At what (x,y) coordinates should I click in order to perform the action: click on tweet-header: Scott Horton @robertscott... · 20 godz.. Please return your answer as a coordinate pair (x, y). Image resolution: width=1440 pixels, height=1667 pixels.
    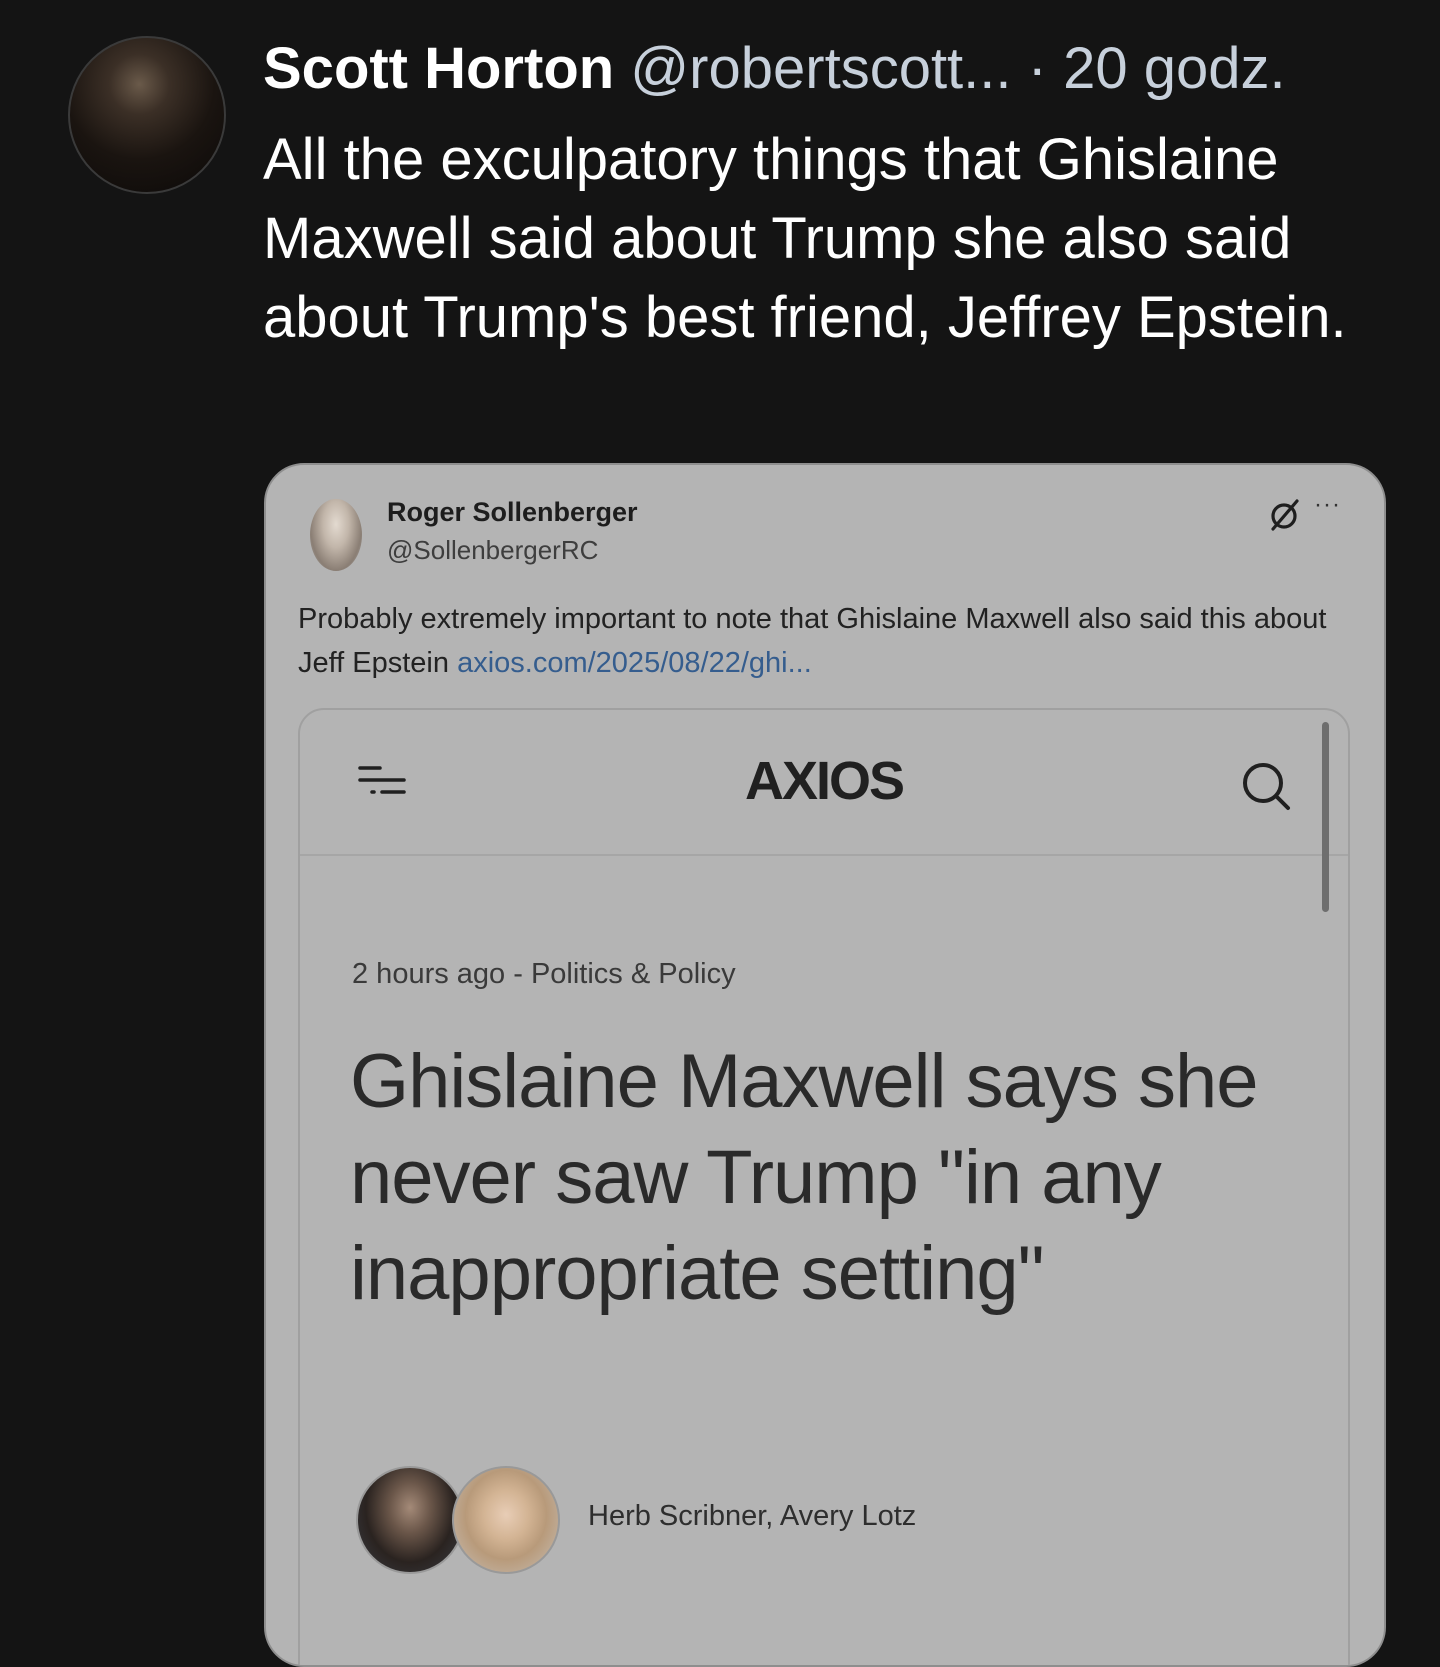
    Looking at the image, I should click on (774, 69).